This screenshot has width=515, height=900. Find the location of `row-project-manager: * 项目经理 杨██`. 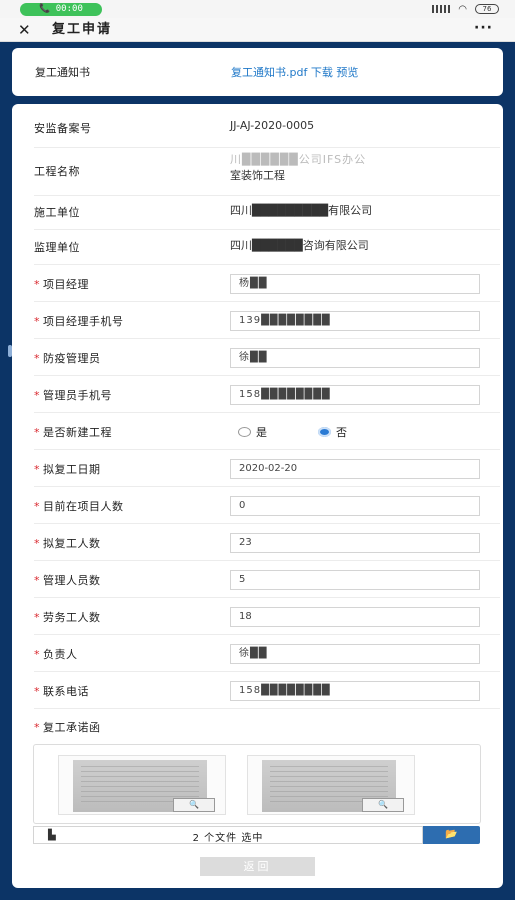

row-project-manager: * 项目经理 杨██ is located at coordinates (267, 283).